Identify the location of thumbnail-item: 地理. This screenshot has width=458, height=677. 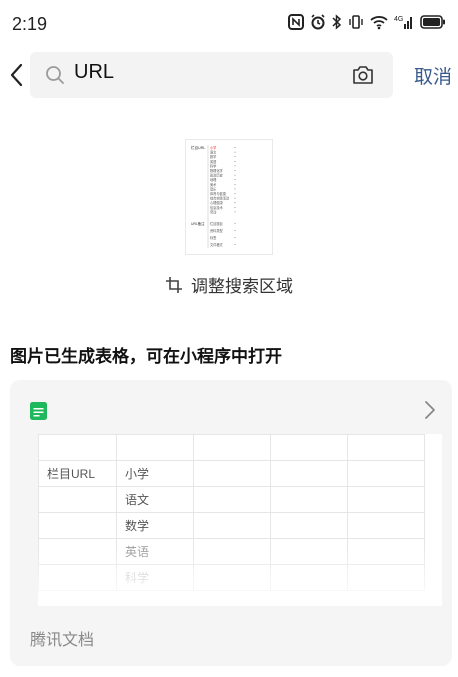
(213, 179).